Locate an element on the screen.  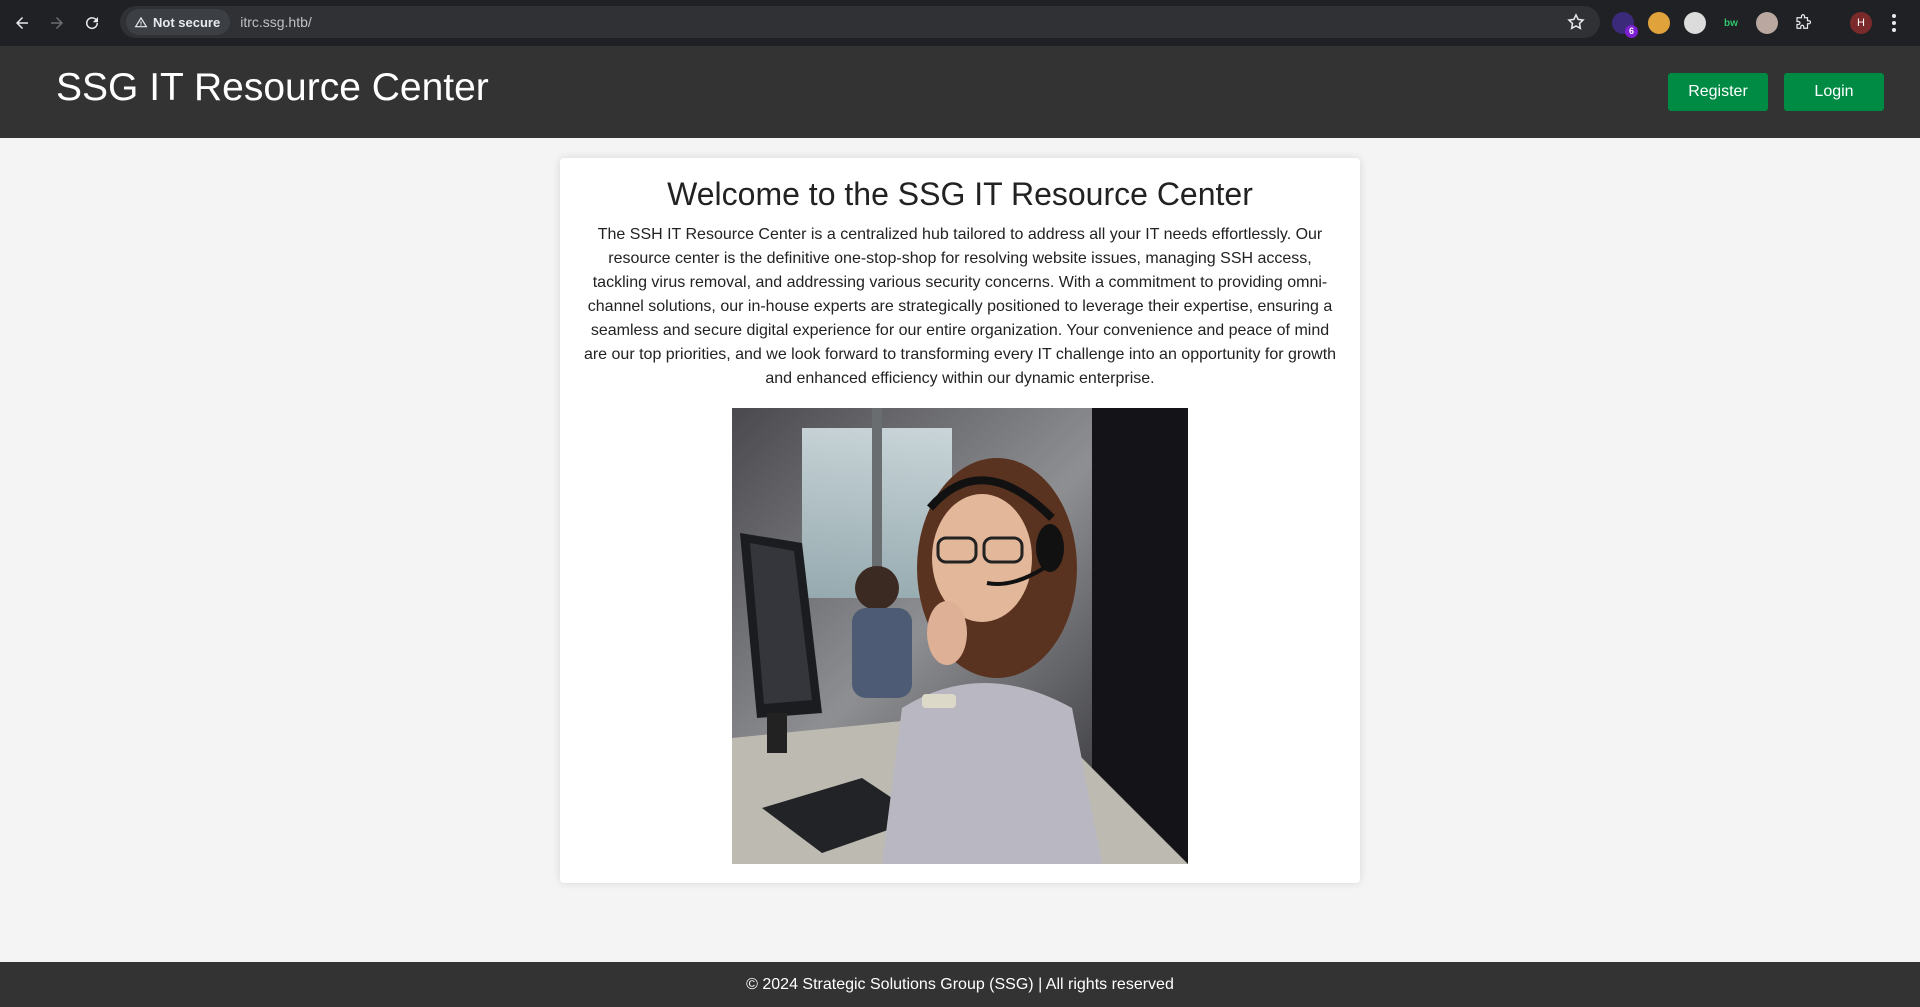
forward-button is located at coordinates (57, 23).